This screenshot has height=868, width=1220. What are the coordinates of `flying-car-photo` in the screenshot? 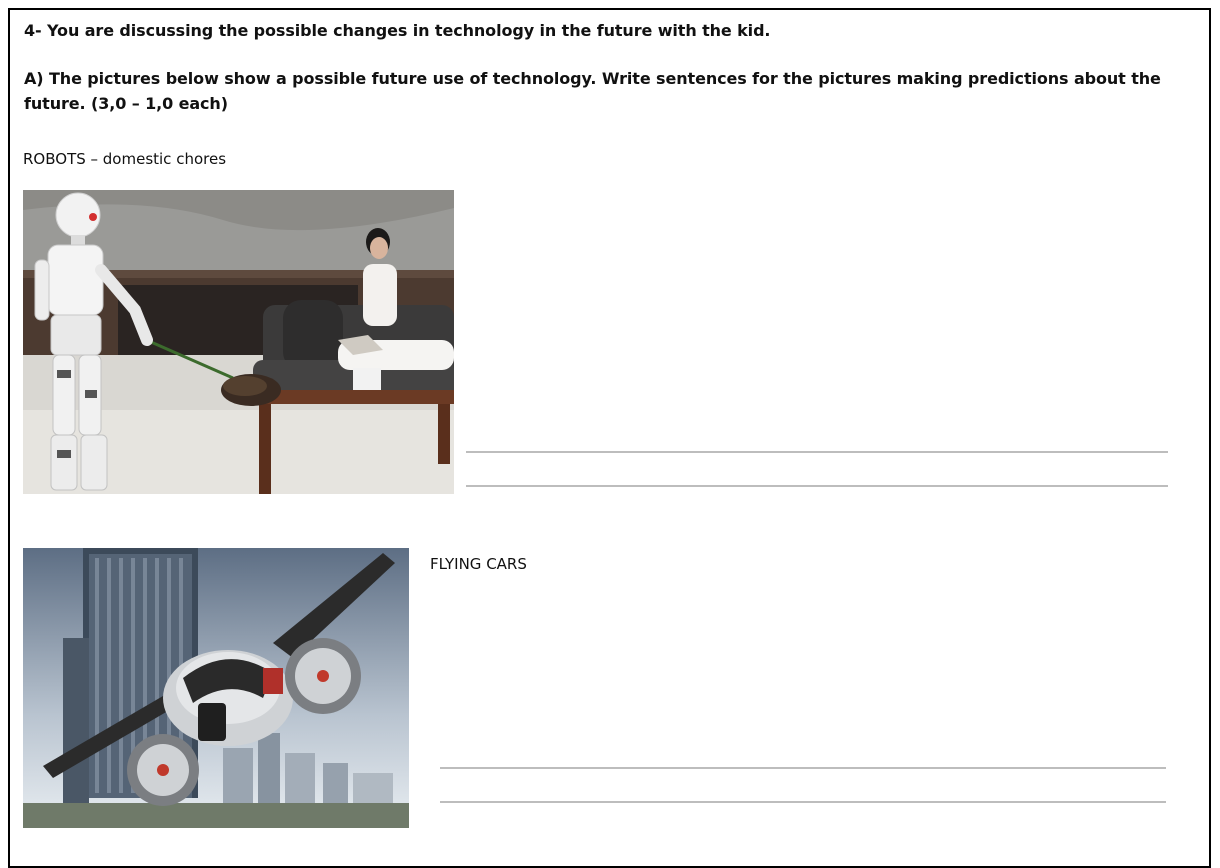 It's located at (216, 688).